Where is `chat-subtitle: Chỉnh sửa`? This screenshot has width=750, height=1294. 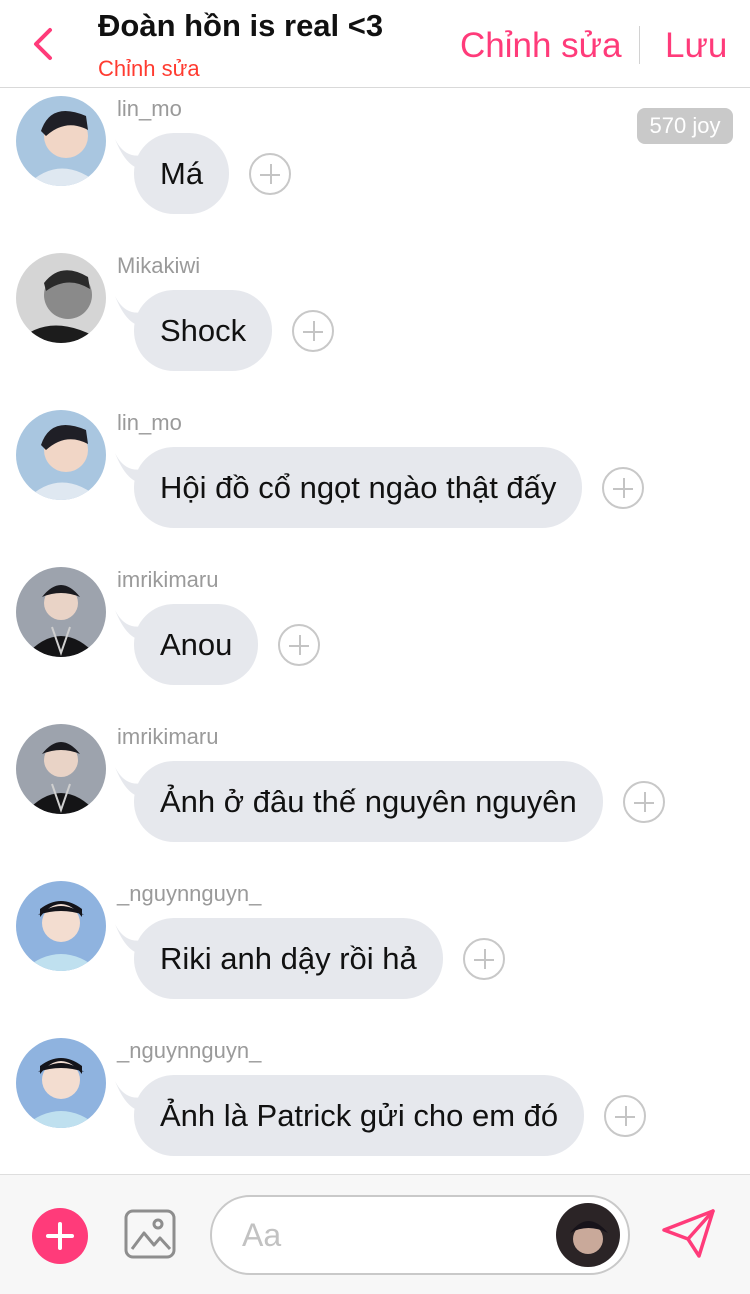
chat-subtitle: Chỉnh sửa is located at coordinates (149, 69).